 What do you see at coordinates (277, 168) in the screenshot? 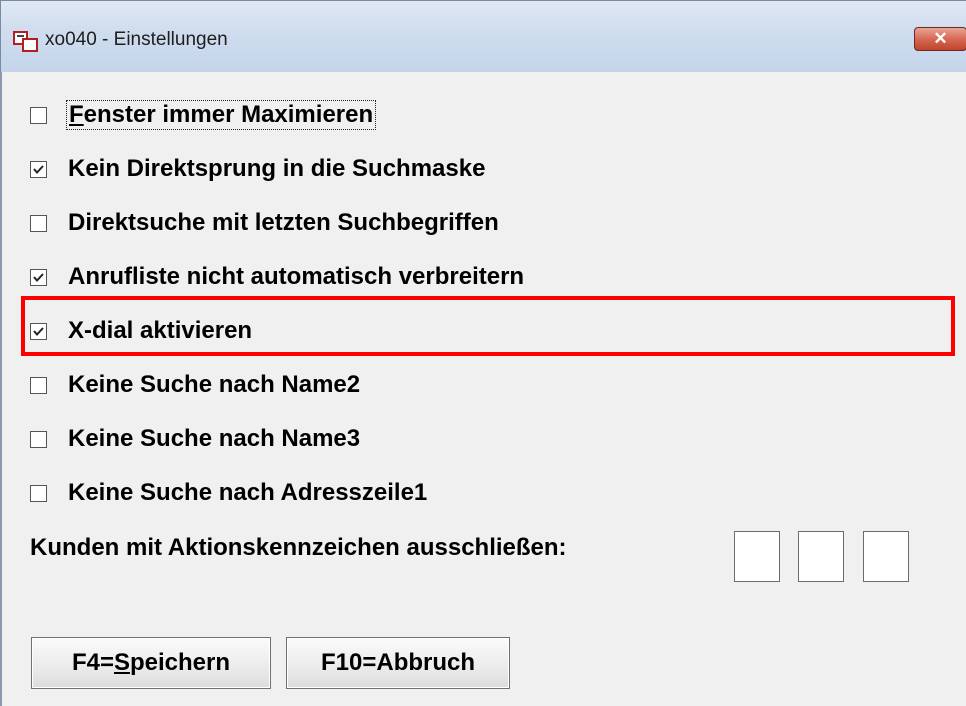
I see `option-label: Kein Direktsprung in die Suchmaske` at bounding box center [277, 168].